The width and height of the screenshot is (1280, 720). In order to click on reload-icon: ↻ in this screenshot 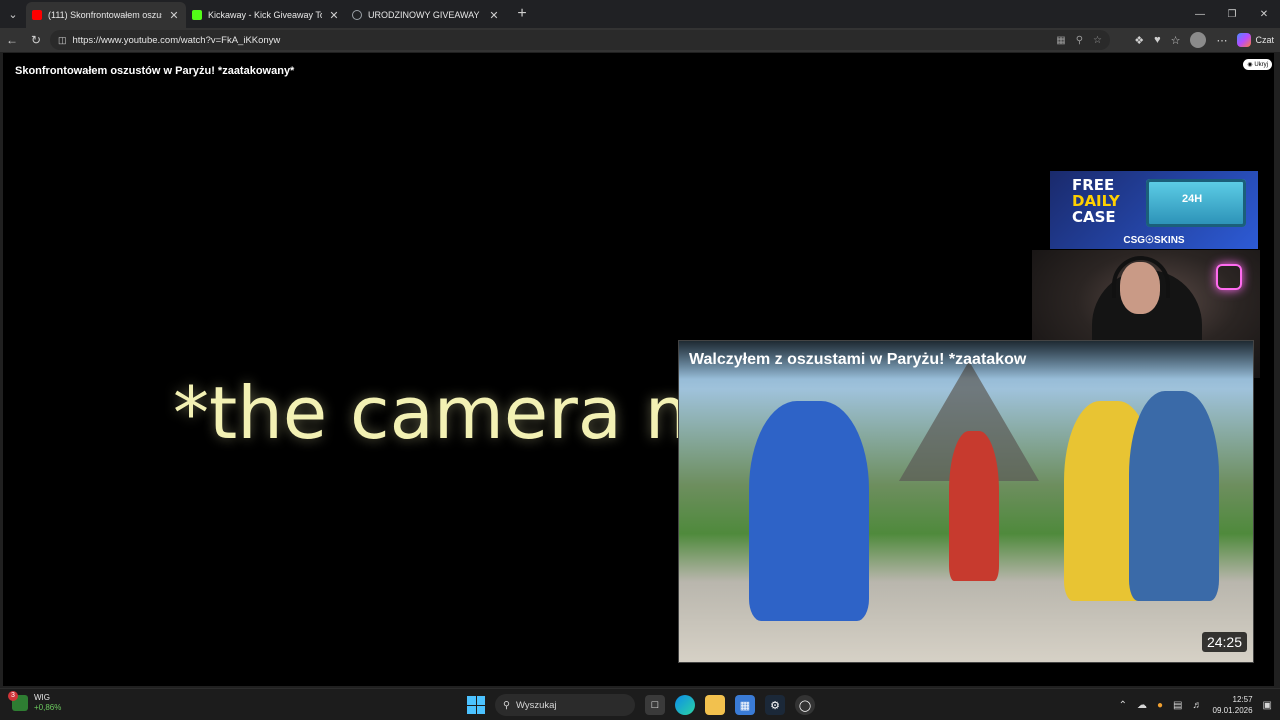, I will do `click(36, 40)`.